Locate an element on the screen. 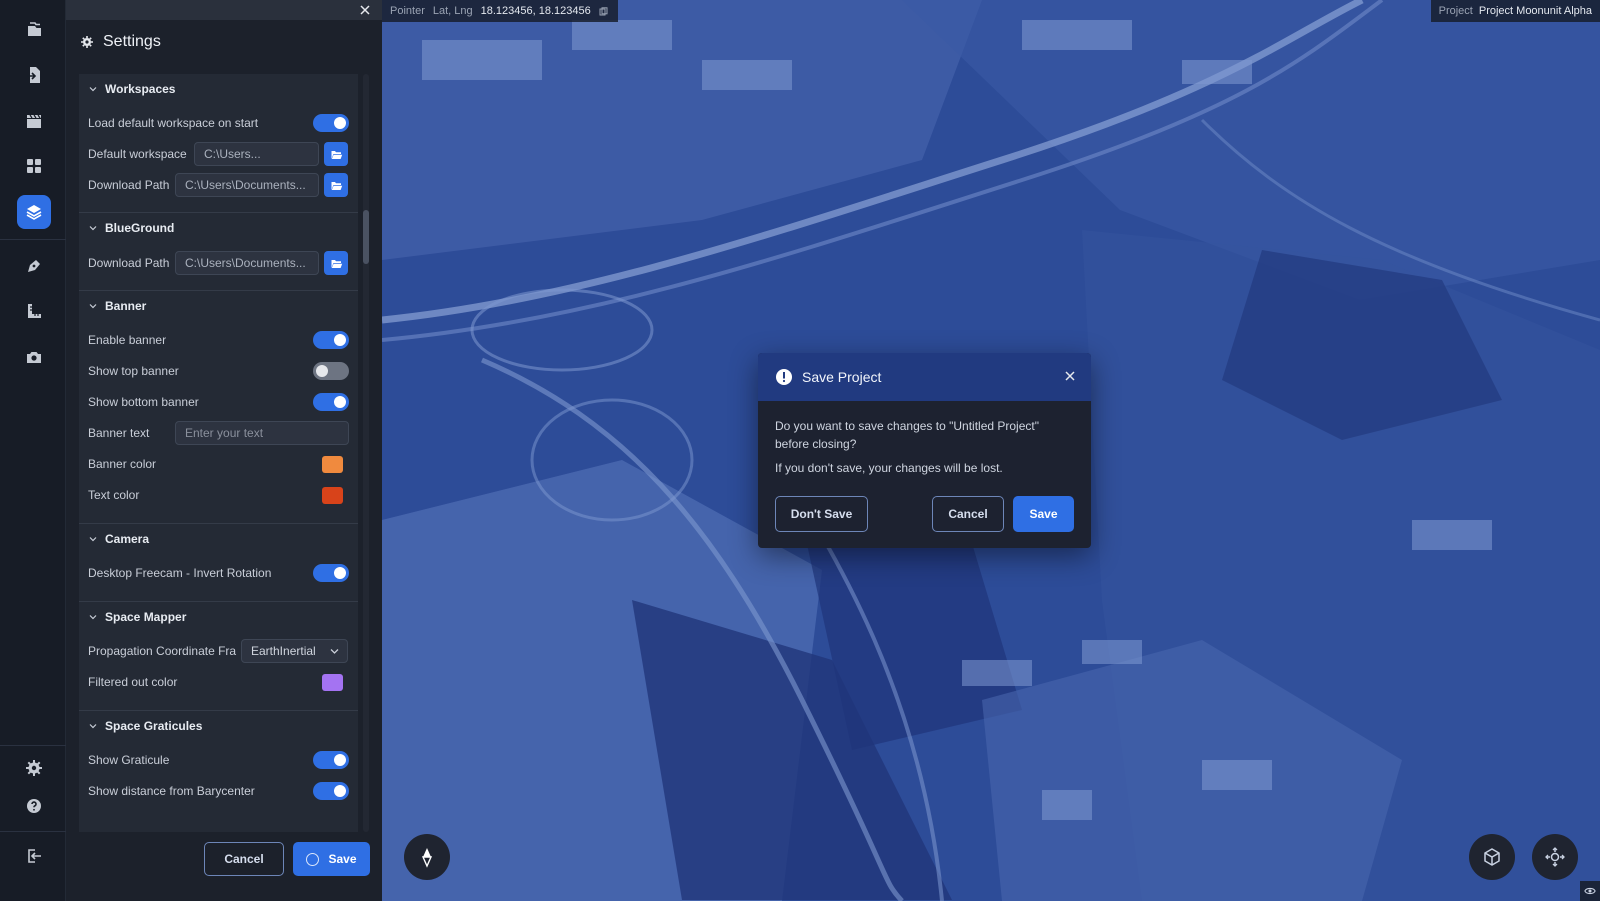 This screenshot has height=901, width=1600. settings-scrollbar is located at coordinates (366, 453).